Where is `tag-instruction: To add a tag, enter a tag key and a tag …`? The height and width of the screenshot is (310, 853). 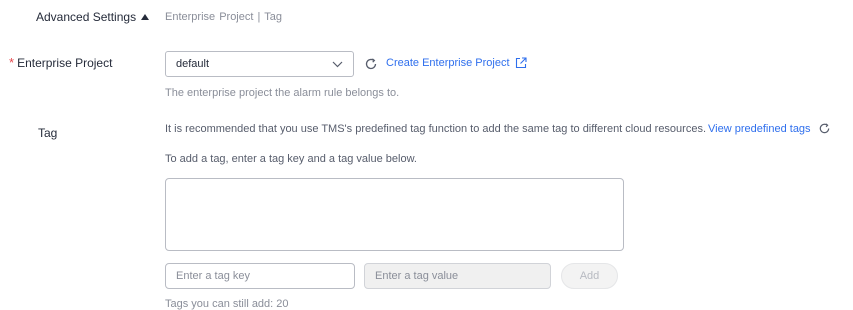
tag-instruction: To add a tag, enter a tag key and a tag … is located at coordinates (291, 159).